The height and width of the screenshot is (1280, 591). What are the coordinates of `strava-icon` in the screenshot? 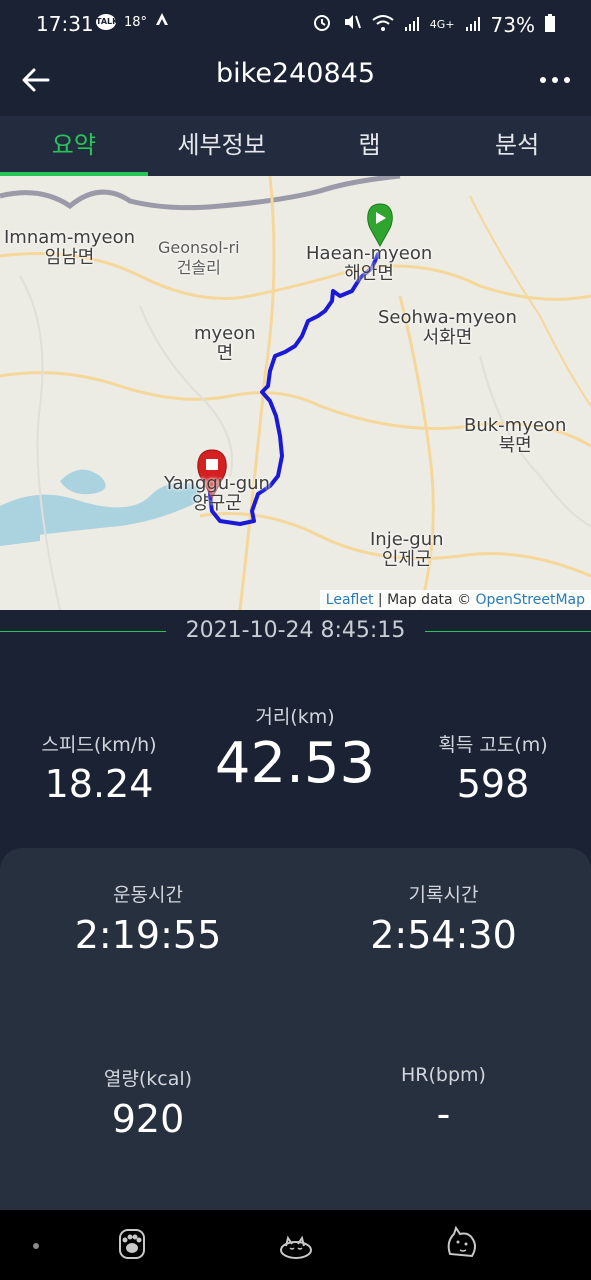 It's located at (162, 22).